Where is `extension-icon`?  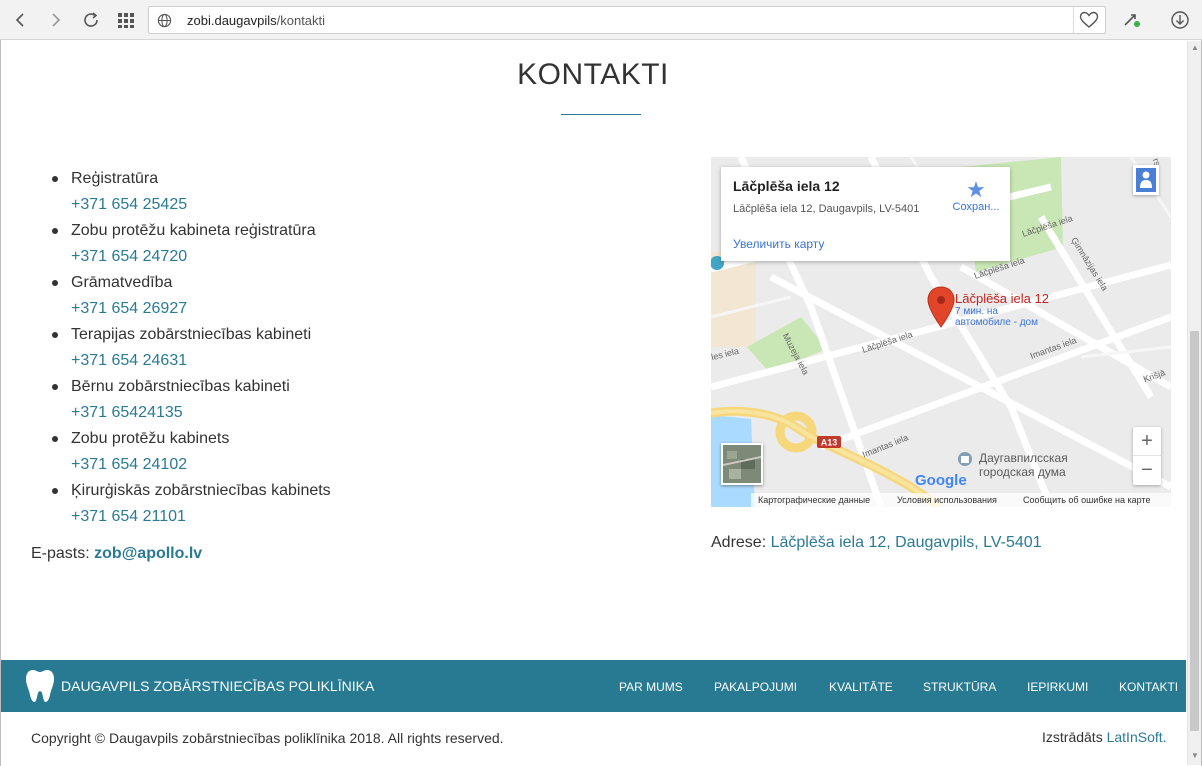
extension-icon is located at coordinates (1132, 20).